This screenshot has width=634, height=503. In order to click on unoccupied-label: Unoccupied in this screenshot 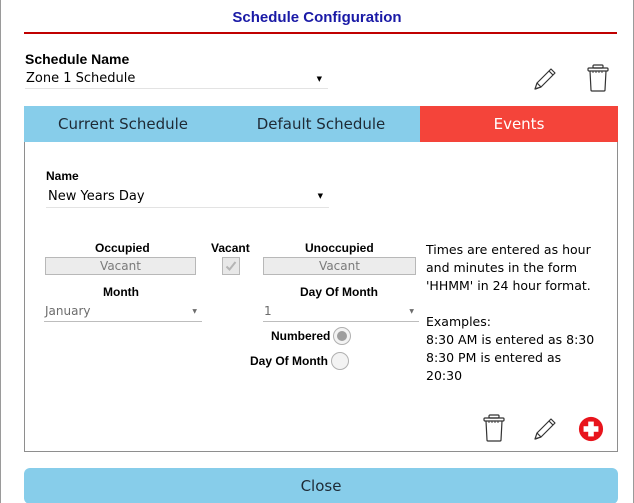, I will do `click(339, 248)`.